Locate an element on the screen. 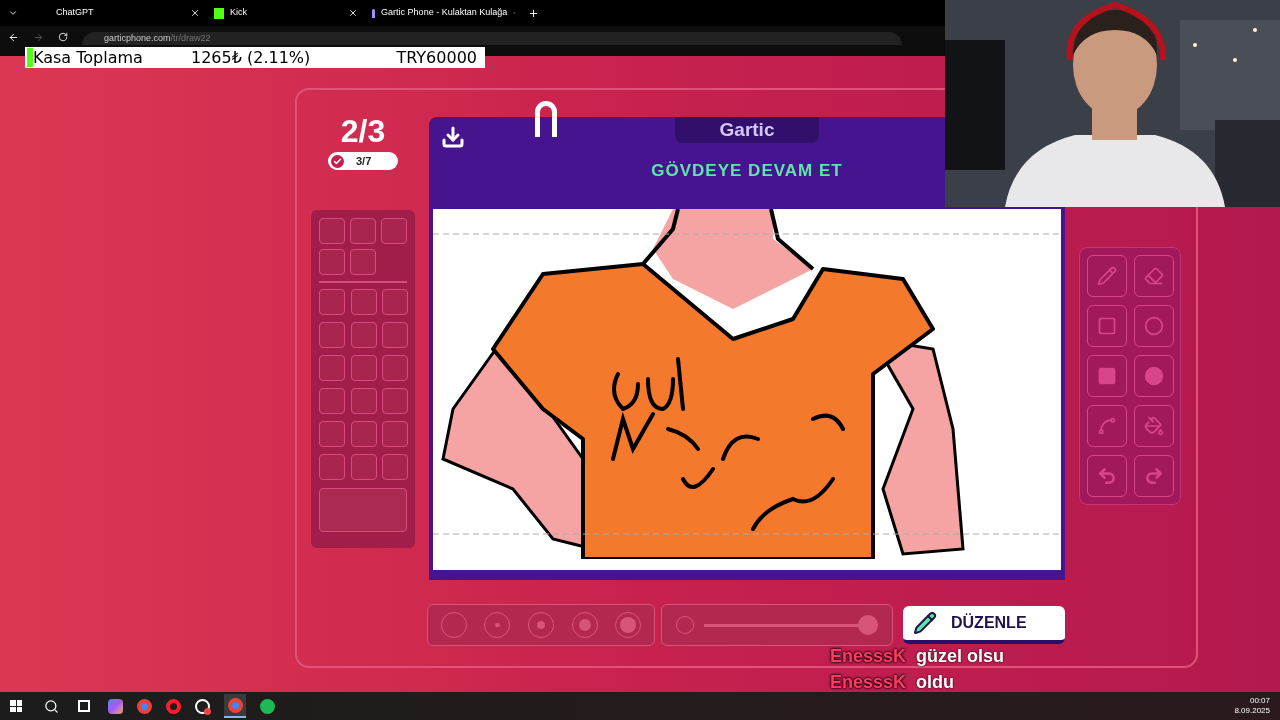 This screenshot has width=1280, height=720. filled-rectangle-tool is located at coordinates (1106, 376).